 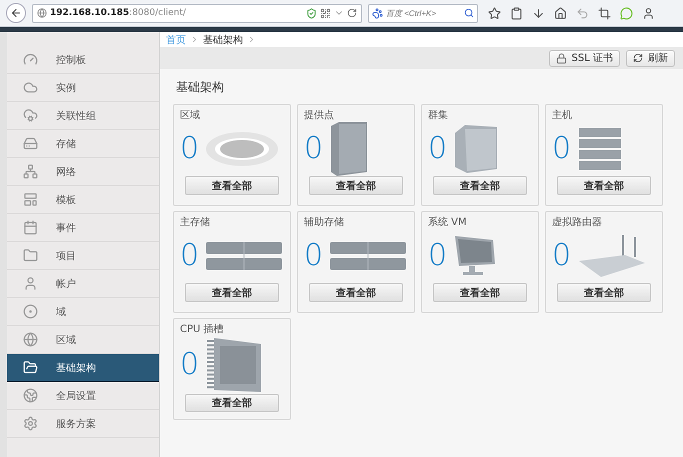 I want to click on refresh-icon, so click(x=638, y=58).